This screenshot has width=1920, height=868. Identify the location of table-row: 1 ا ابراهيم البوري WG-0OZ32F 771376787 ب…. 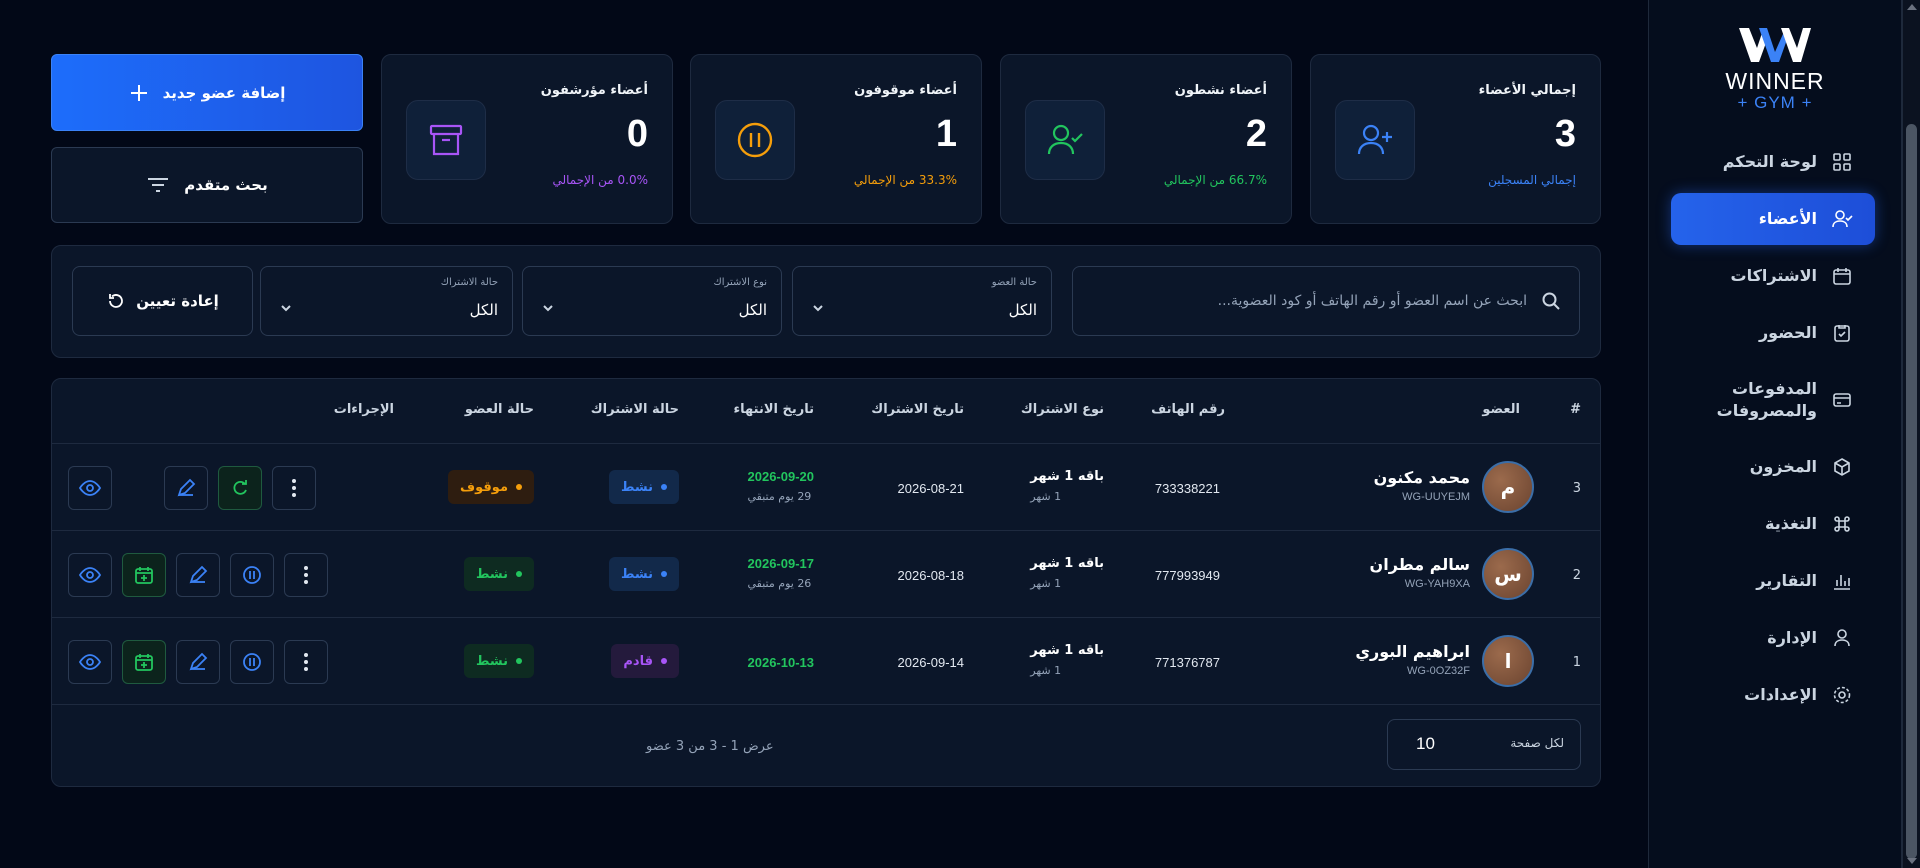
(826, 661).